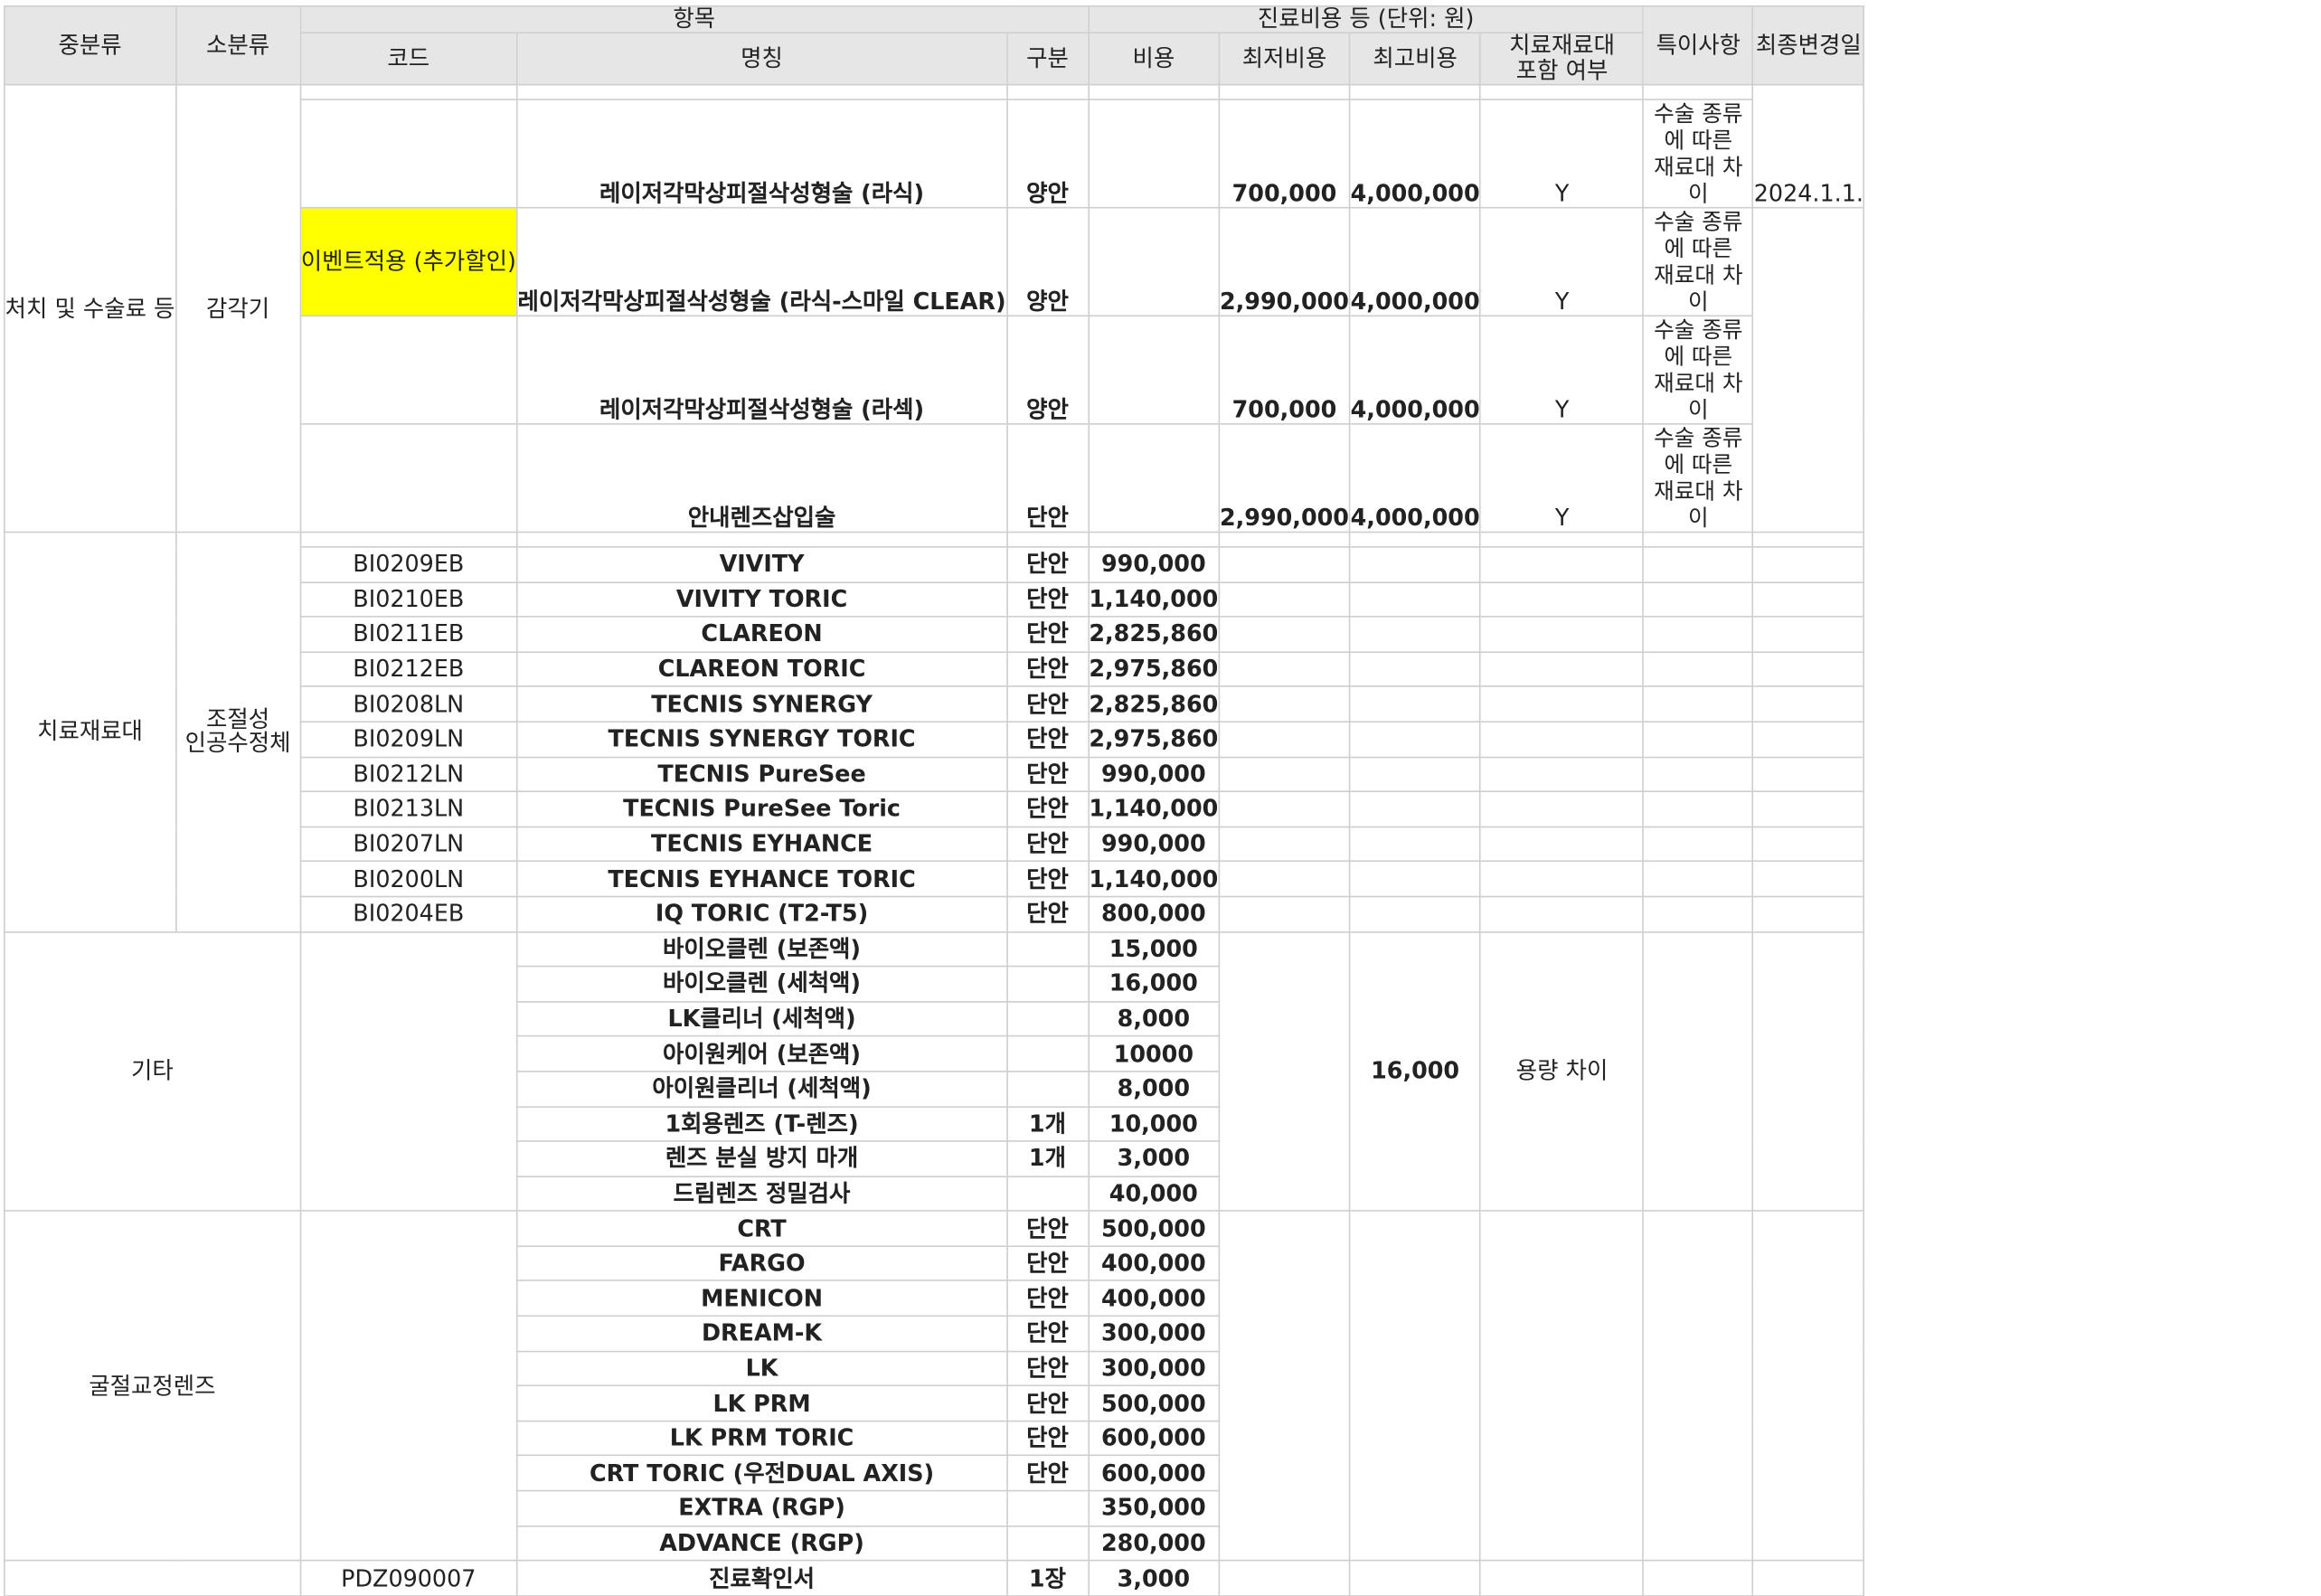 This screenshot has width=2321, height=1596. I want to click on name-cell: 안내렌즈삽입술, so click(761, 479).